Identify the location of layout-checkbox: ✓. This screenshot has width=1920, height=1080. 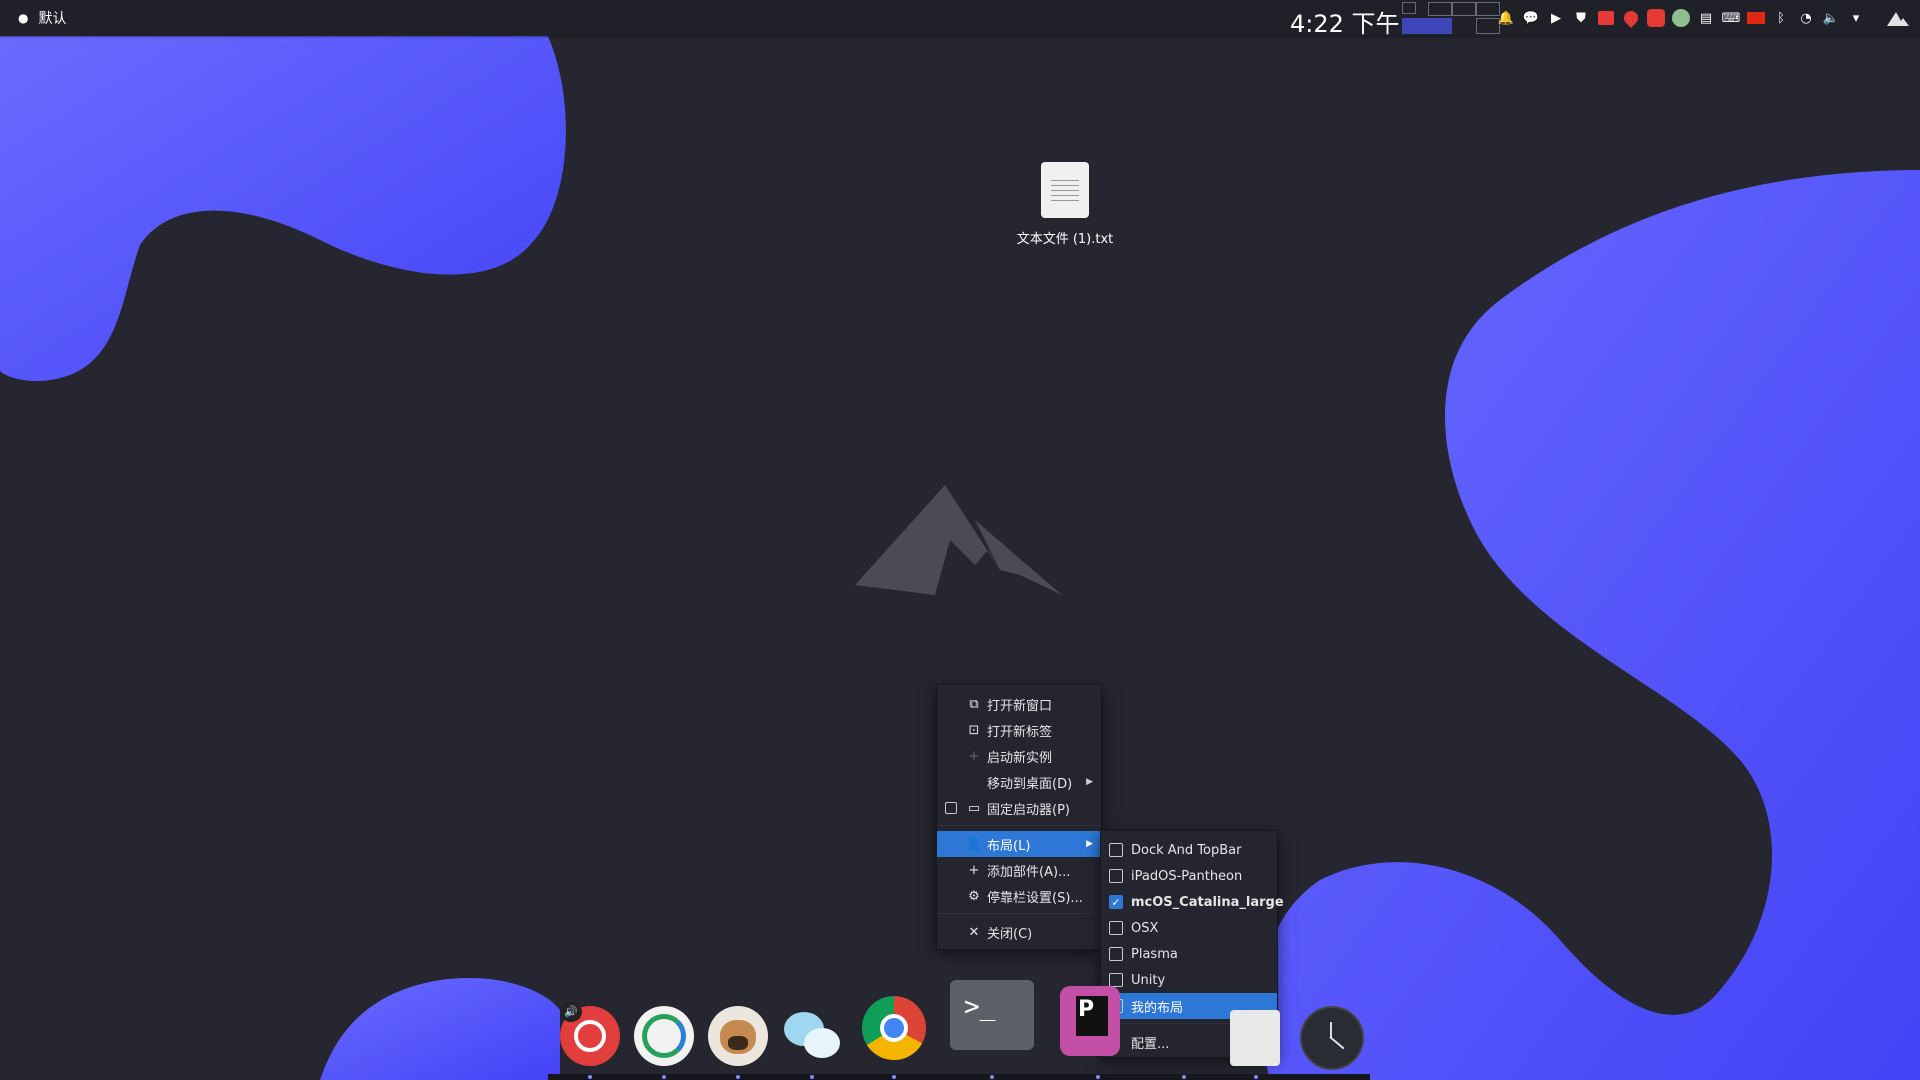
(1116, 902).